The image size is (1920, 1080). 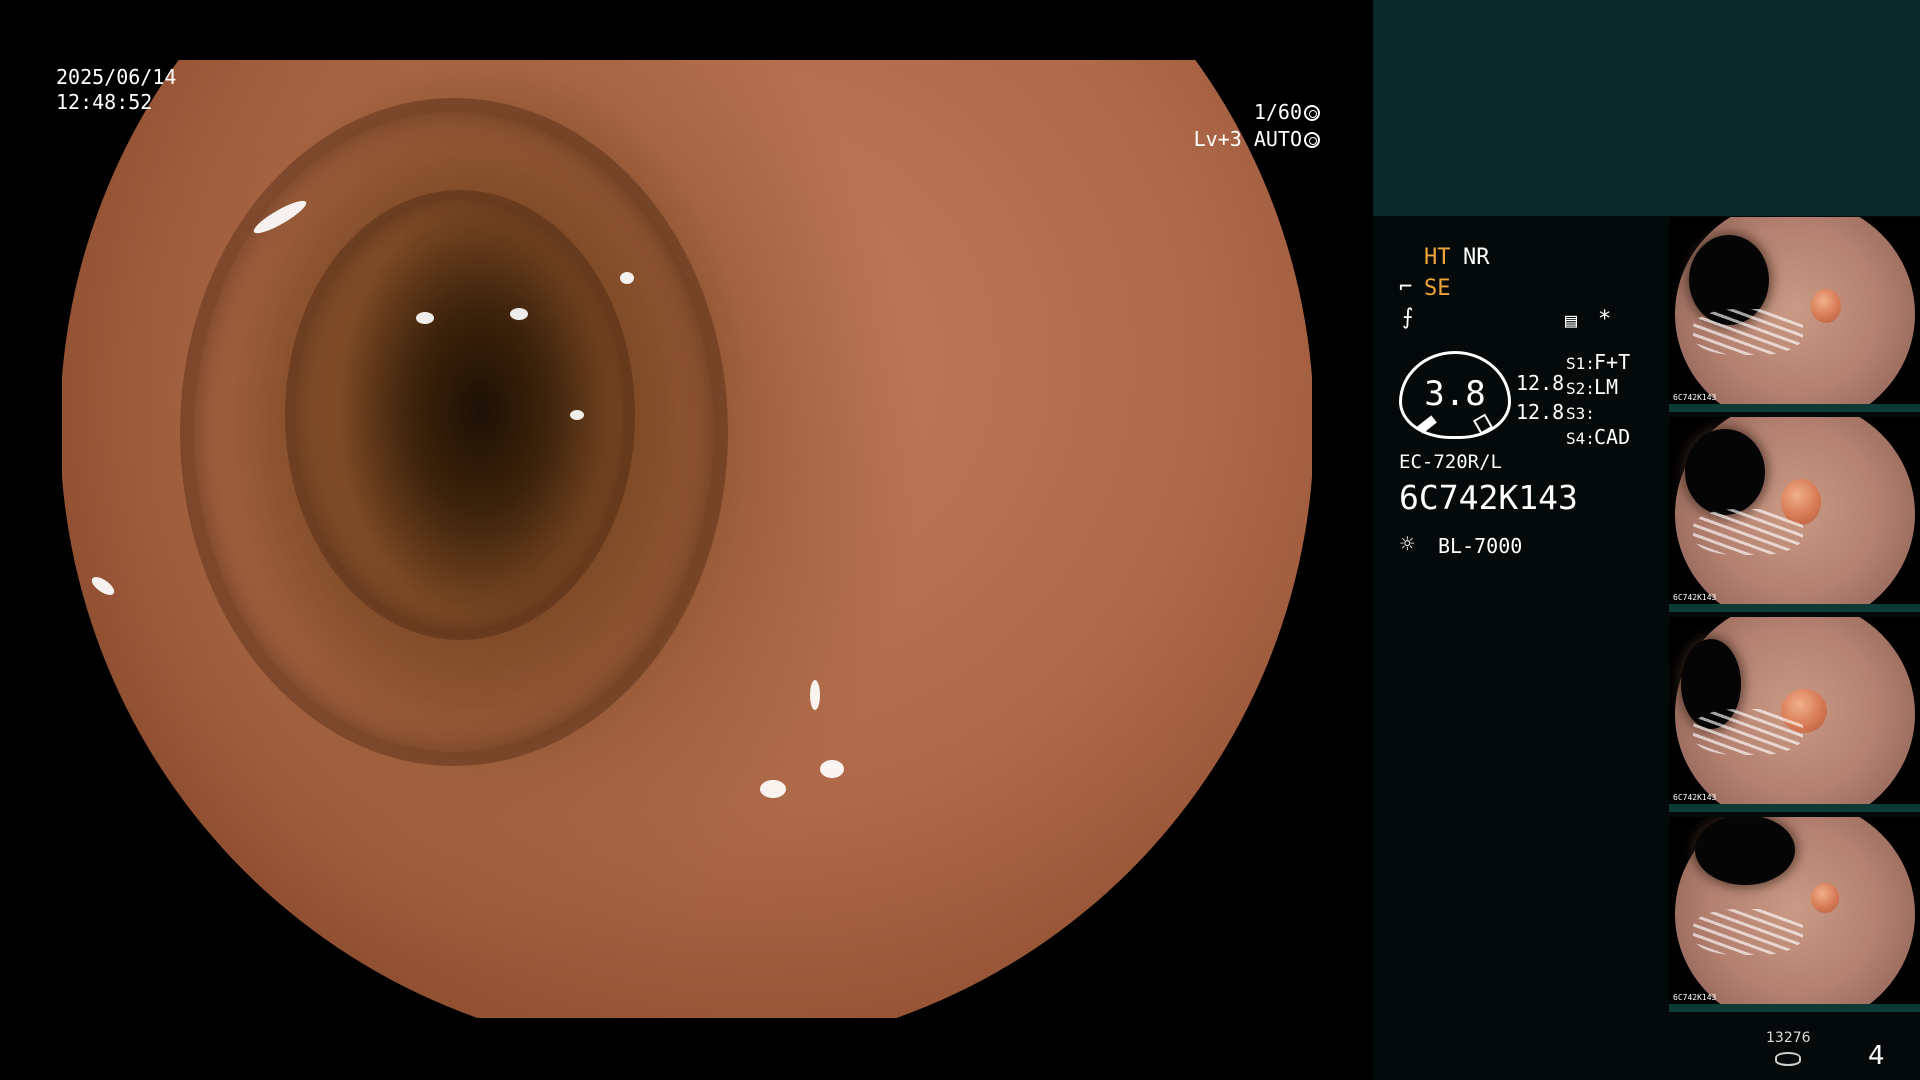 I want to click on setting-s1-key: S1:, so click(x=1580, y=363).